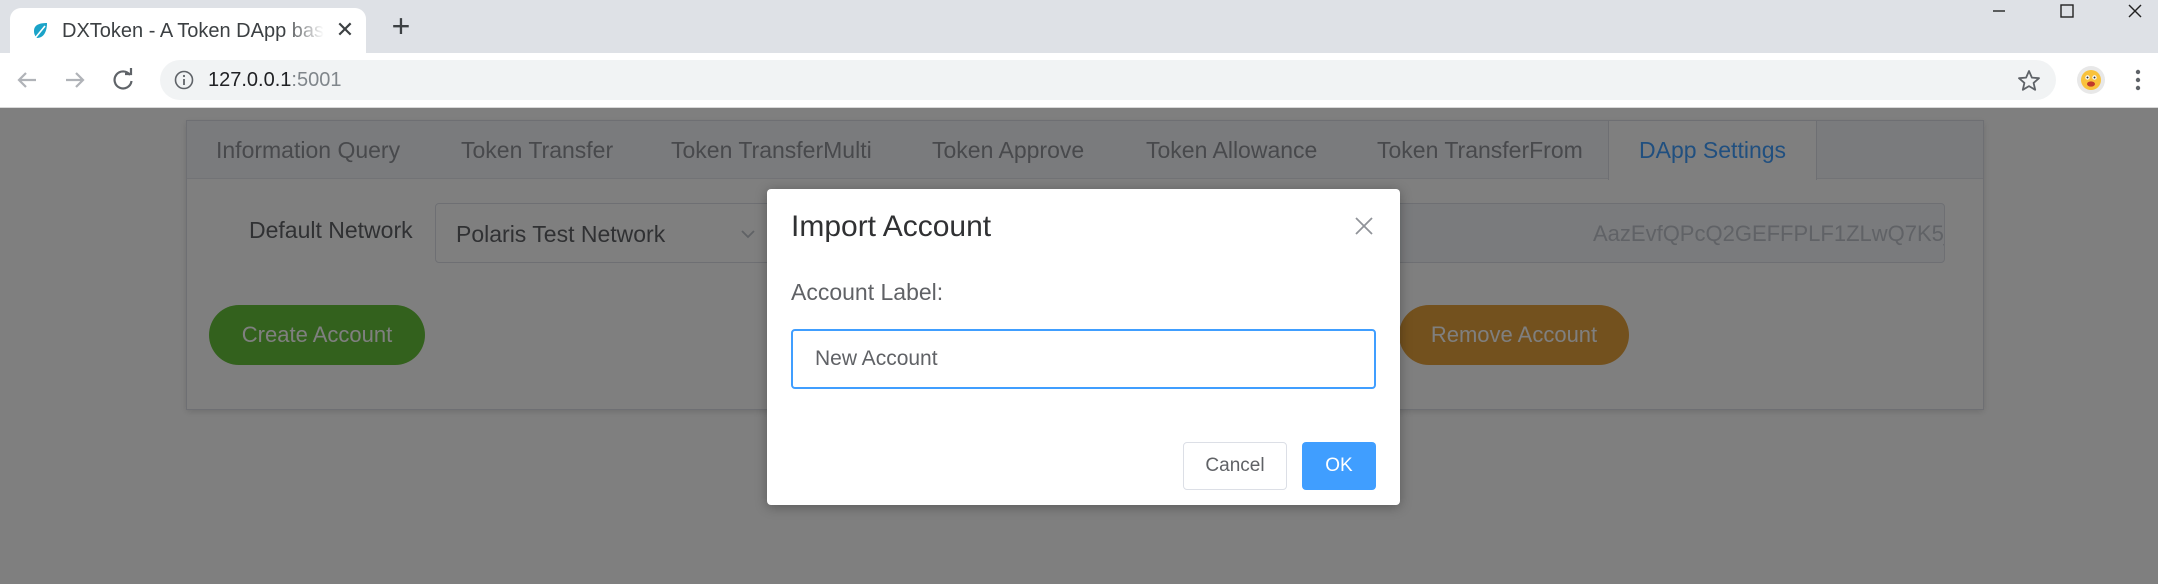 This screenshot has width=2158, height=584. Describe the element at coordinates (250, 80) in the screenshot. I see `url-host: 127.0.0.1` at that location.